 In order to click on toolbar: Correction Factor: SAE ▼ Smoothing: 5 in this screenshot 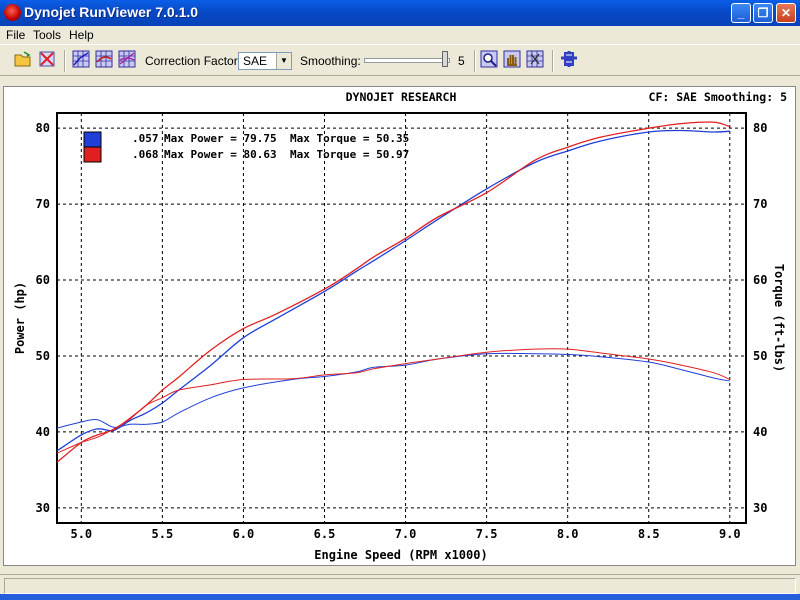, I will do `click(400, 60)`.